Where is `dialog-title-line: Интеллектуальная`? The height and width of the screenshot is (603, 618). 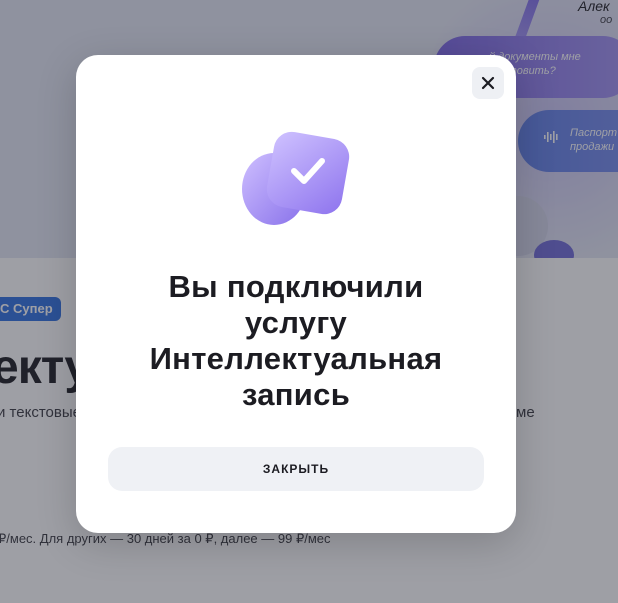
dialog-title-line: Интеллектуальная is located at coordinates (296, 358).